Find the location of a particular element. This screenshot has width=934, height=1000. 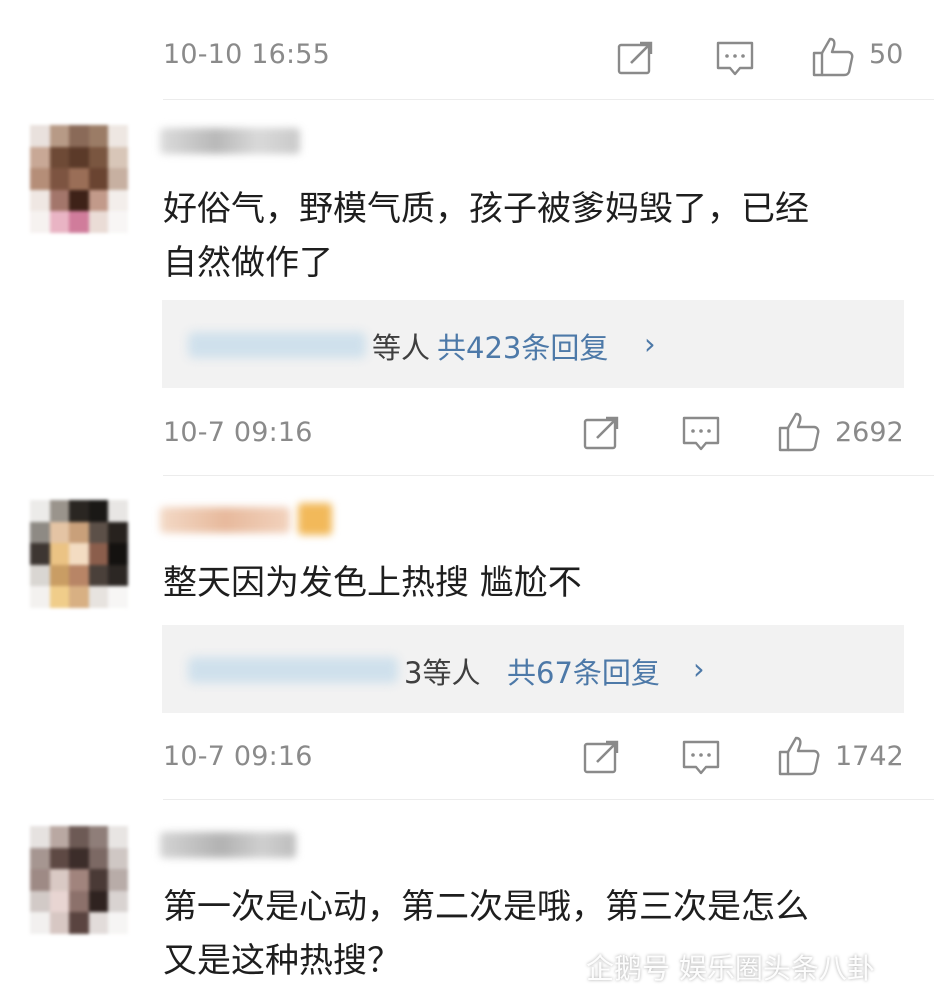

like-count: 1742 is located at coordinates (869, 756).